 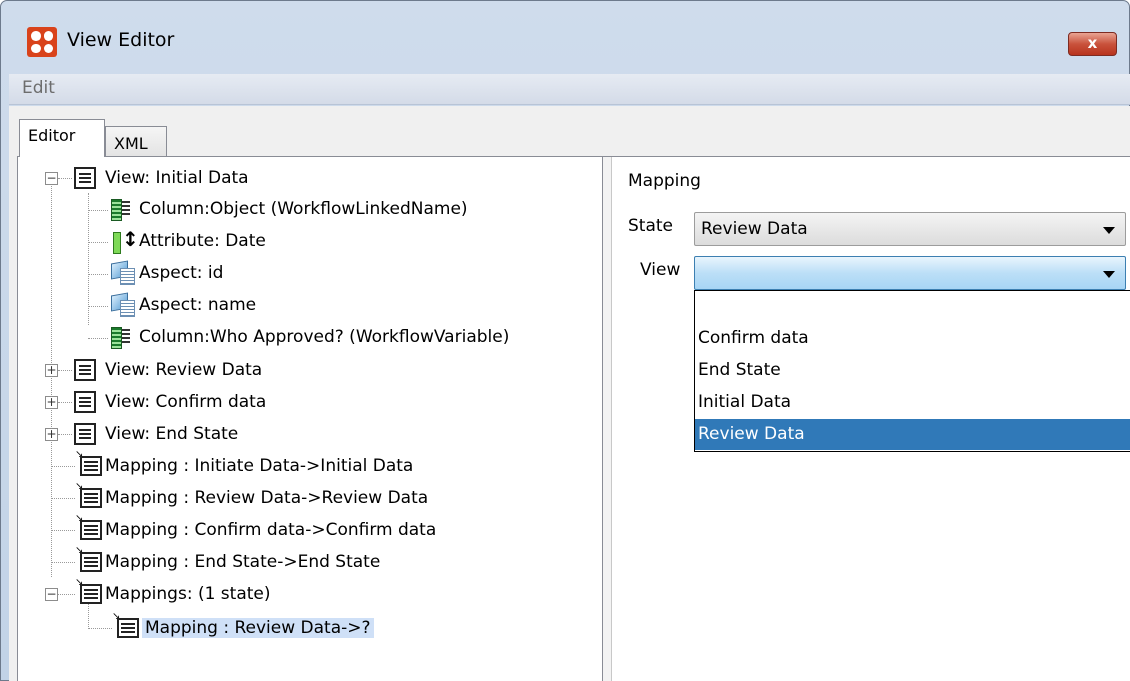 What do you see at coordinates (259, 466) in the screenshot?
I see `tree-node-mapping-initiate: Mapping : Initiate Data->Initial Data` at bounding box center [259, 466].